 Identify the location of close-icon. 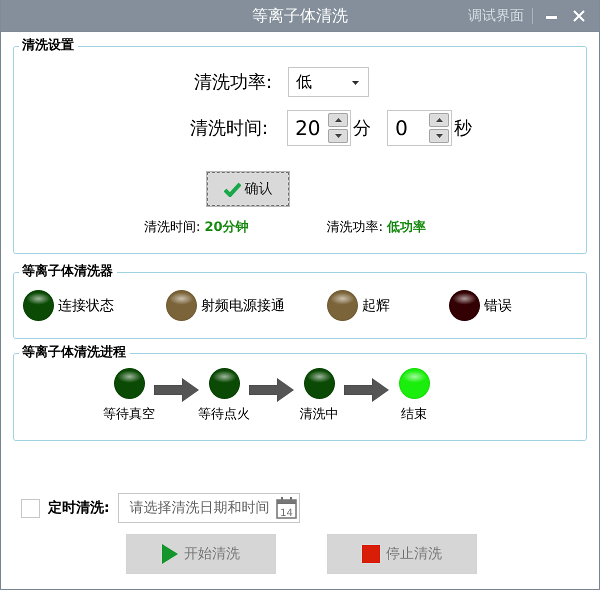
(579, 16).